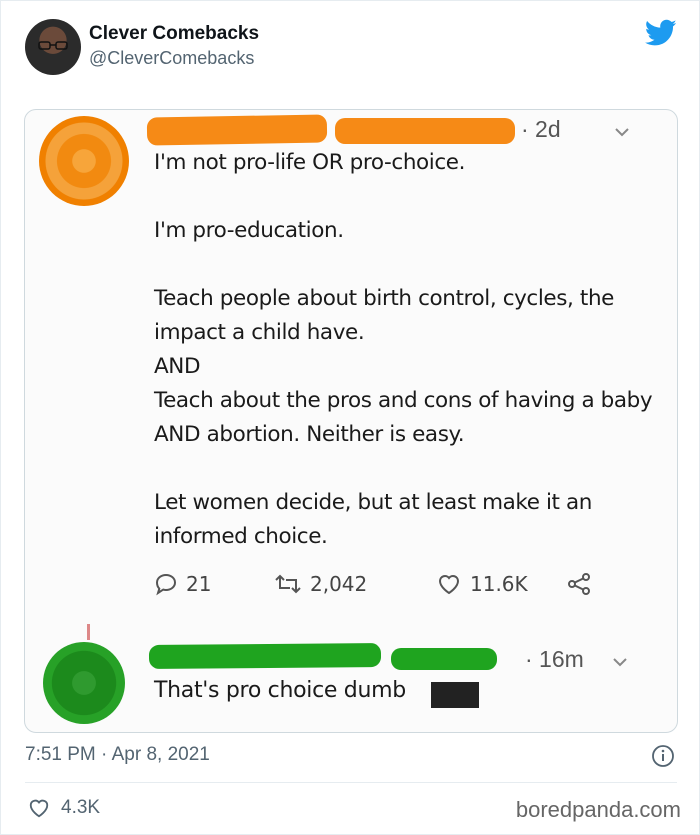 The width and height of the screenshot is (700, 835). I want to click on reply-count: 21, so click(199, 584).